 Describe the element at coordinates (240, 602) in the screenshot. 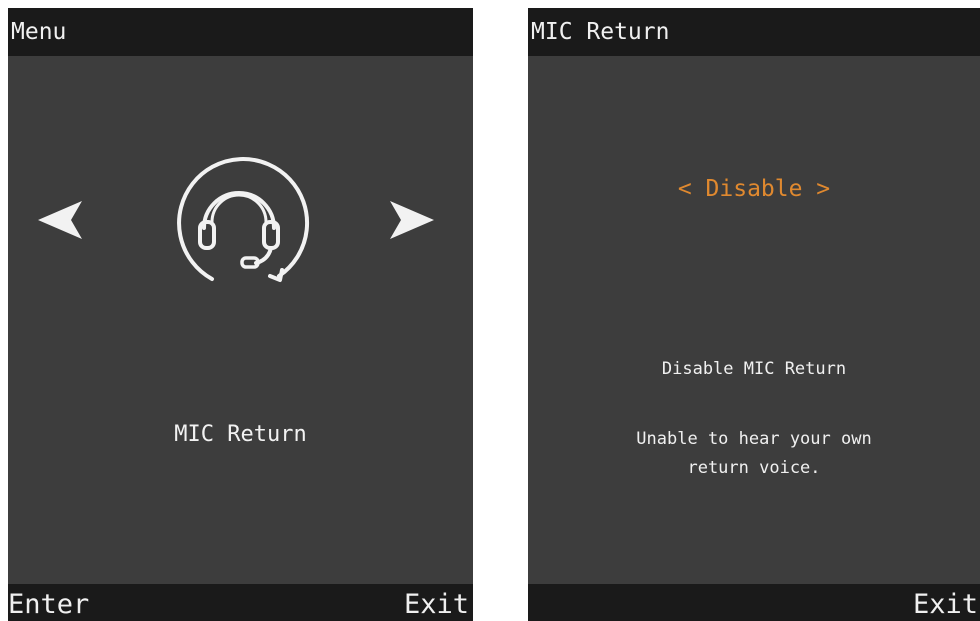

I see `softkey-bar: Enter Exit` at that location.